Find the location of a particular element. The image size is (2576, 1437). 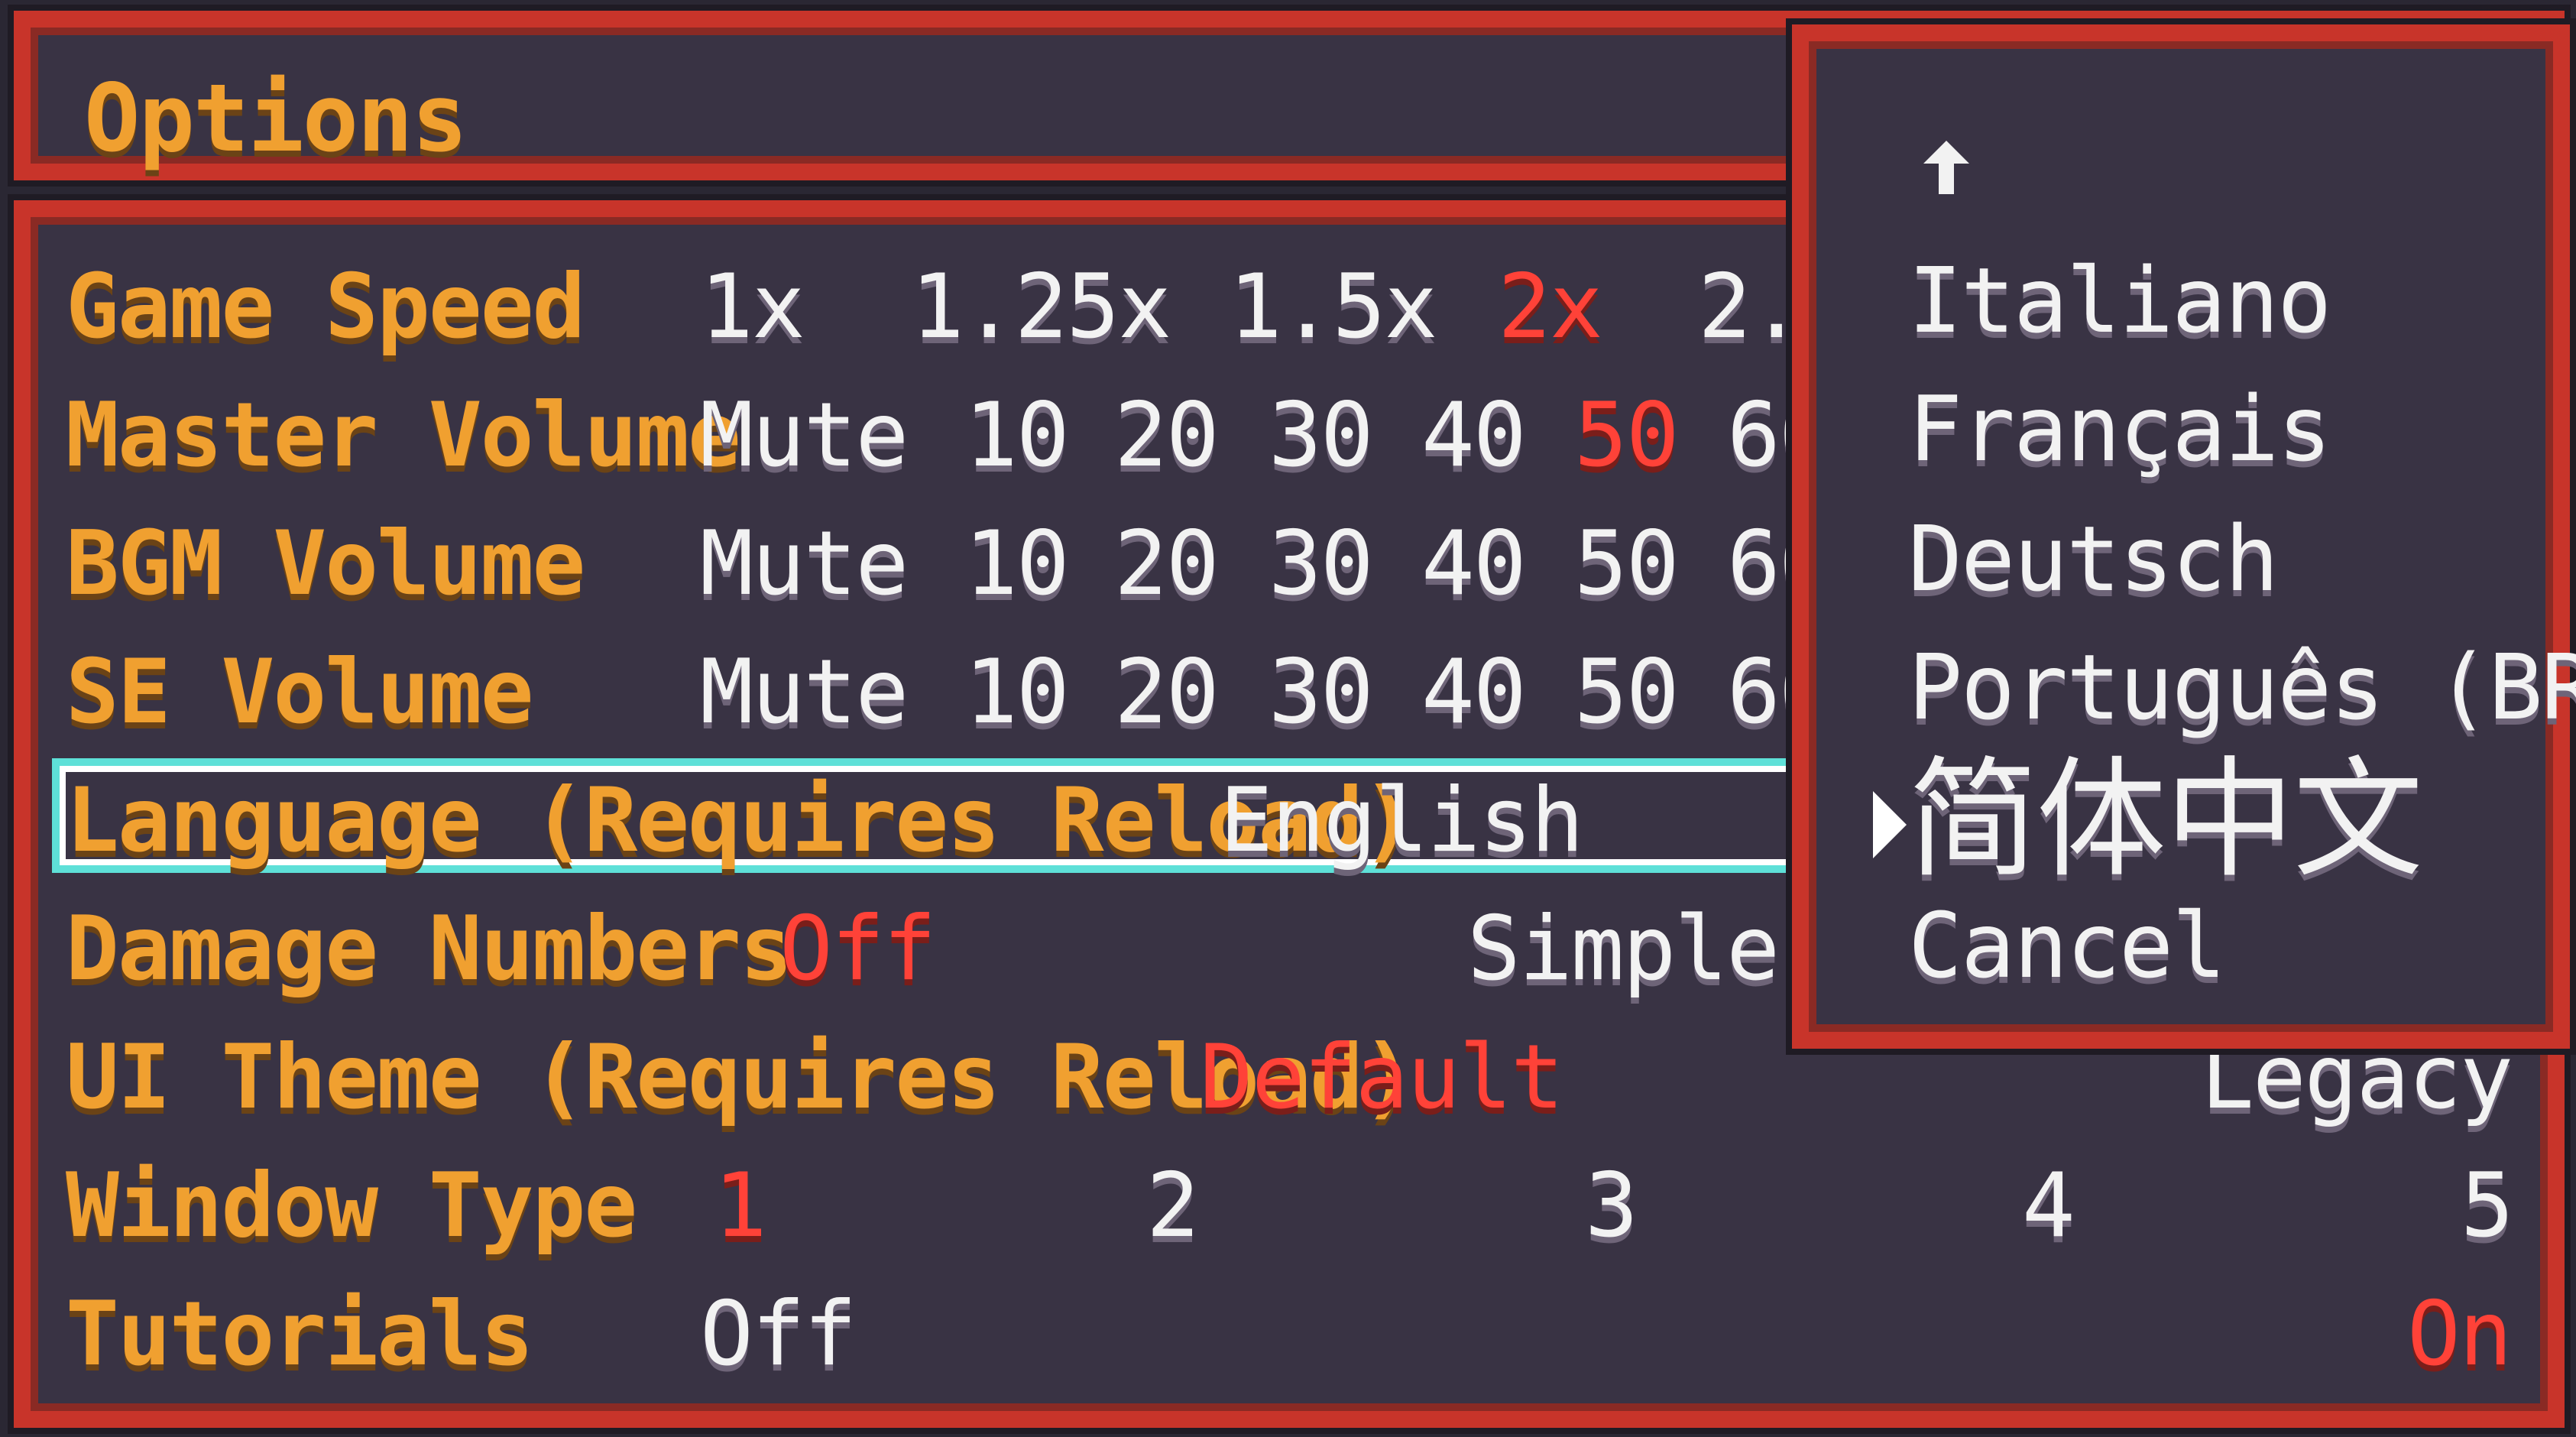

master-volume-option: 30 is located at coordinates (1321, 435).